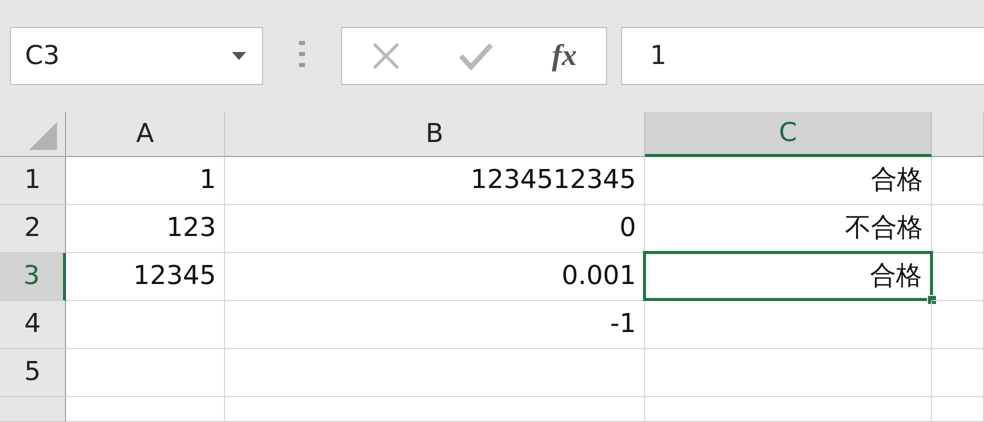  I want to click on table-cell: 1234512345, so click(435, 181).